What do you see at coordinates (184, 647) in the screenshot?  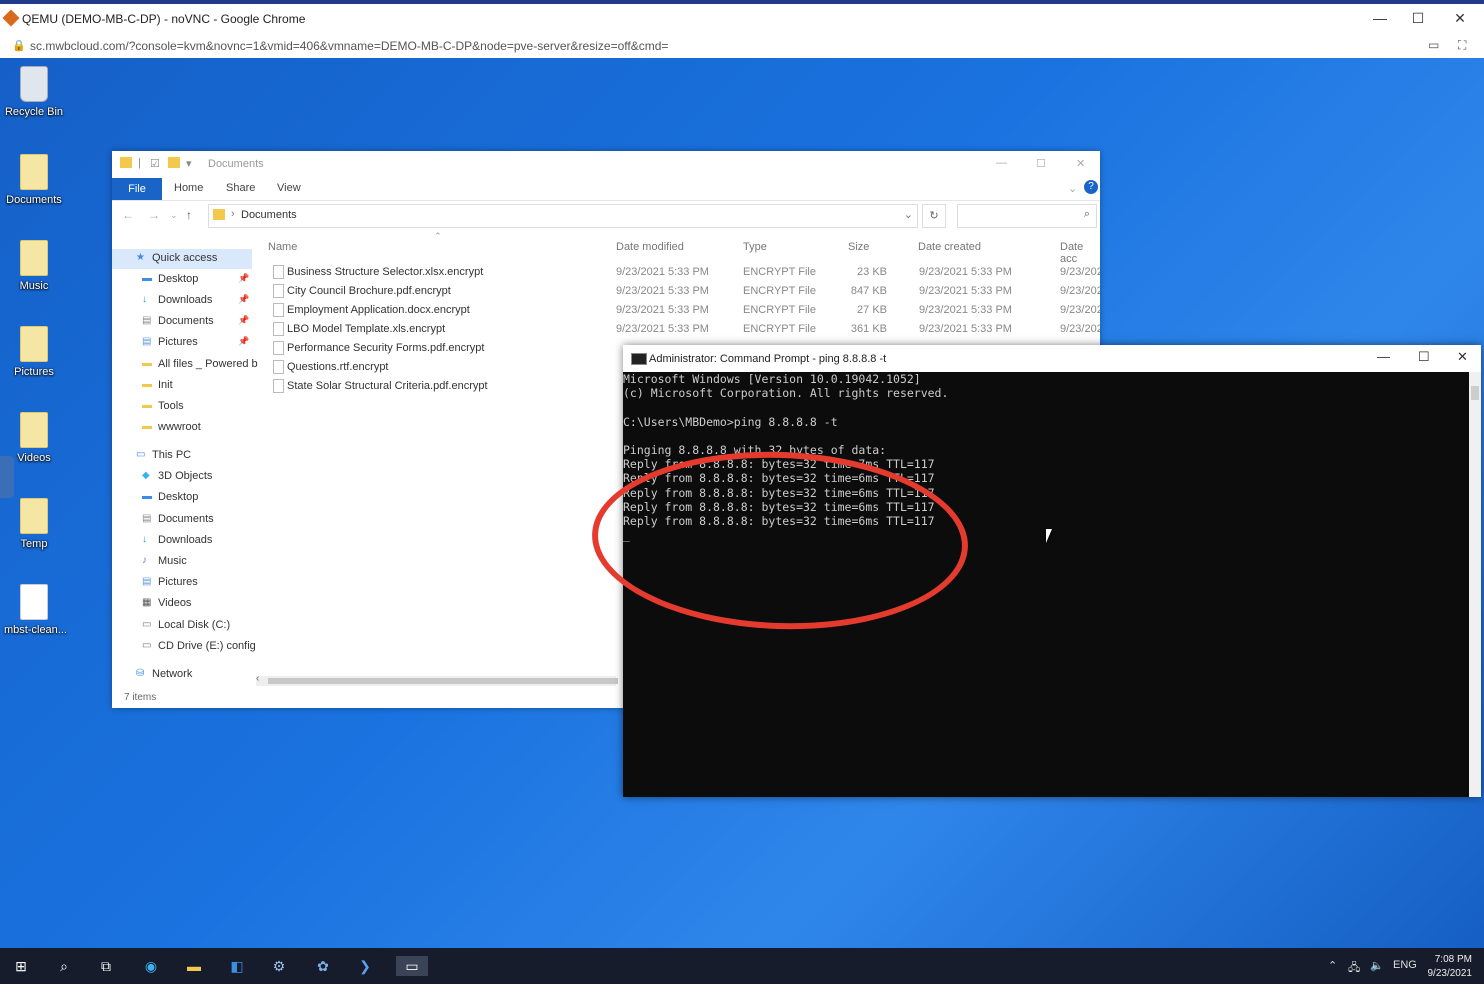 I see `nav-pc-item: ▭ CD Drive (E:) config` at bounding box center [184, 647].